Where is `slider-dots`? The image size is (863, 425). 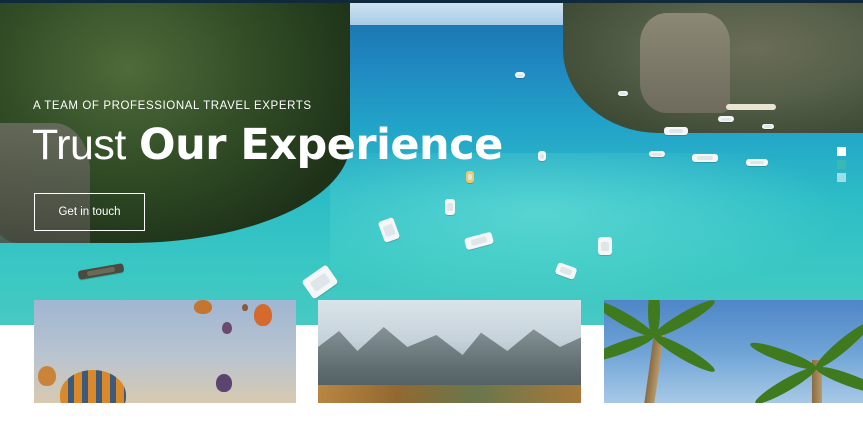 slider-dots is located at coordinates (841, 166).